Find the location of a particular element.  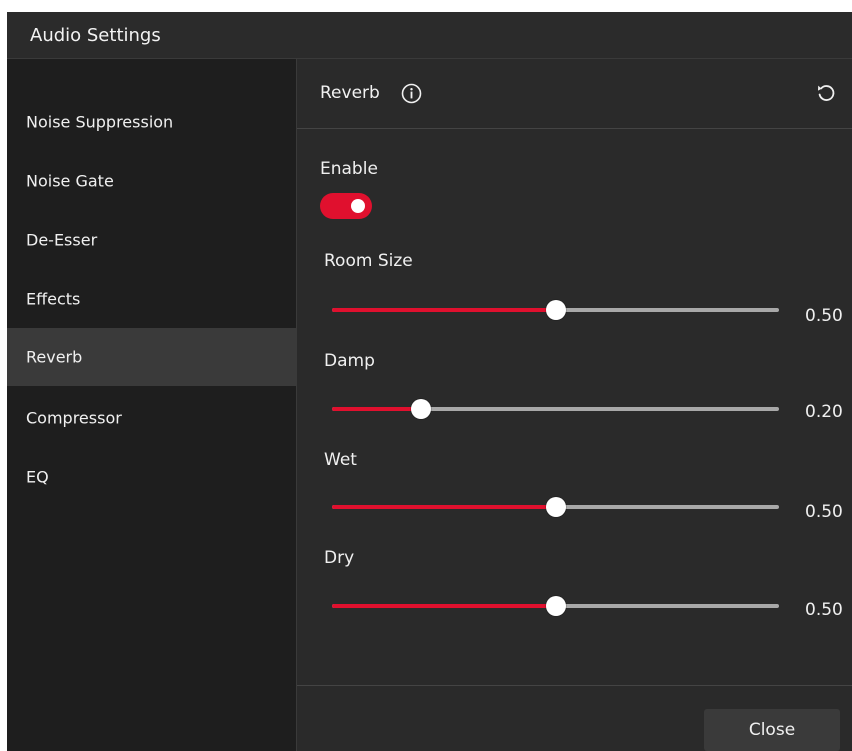

room-size-slider is located at coordinates (555, 310).